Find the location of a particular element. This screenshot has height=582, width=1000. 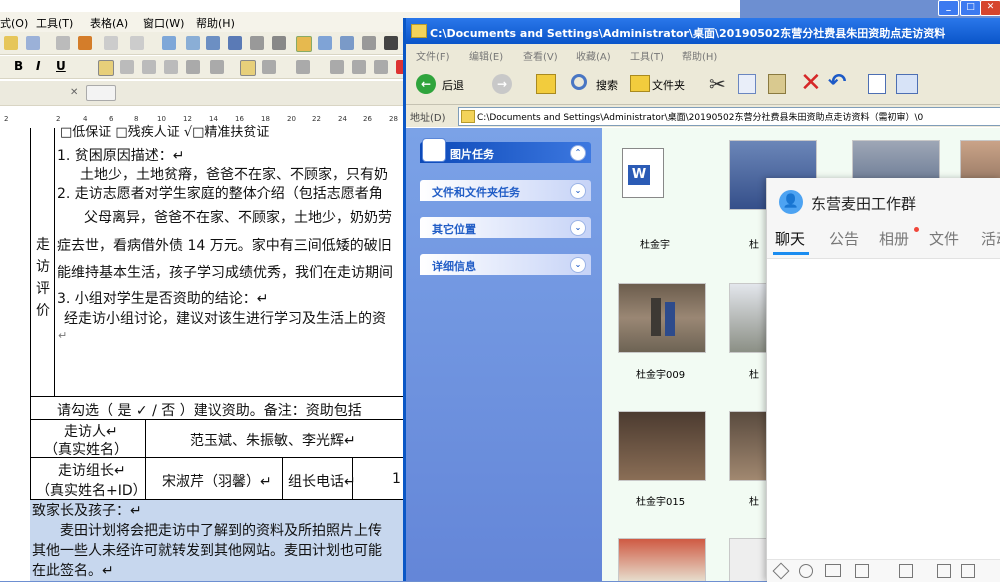

menu-format: 式(O) is located at coordinates (14, 23).